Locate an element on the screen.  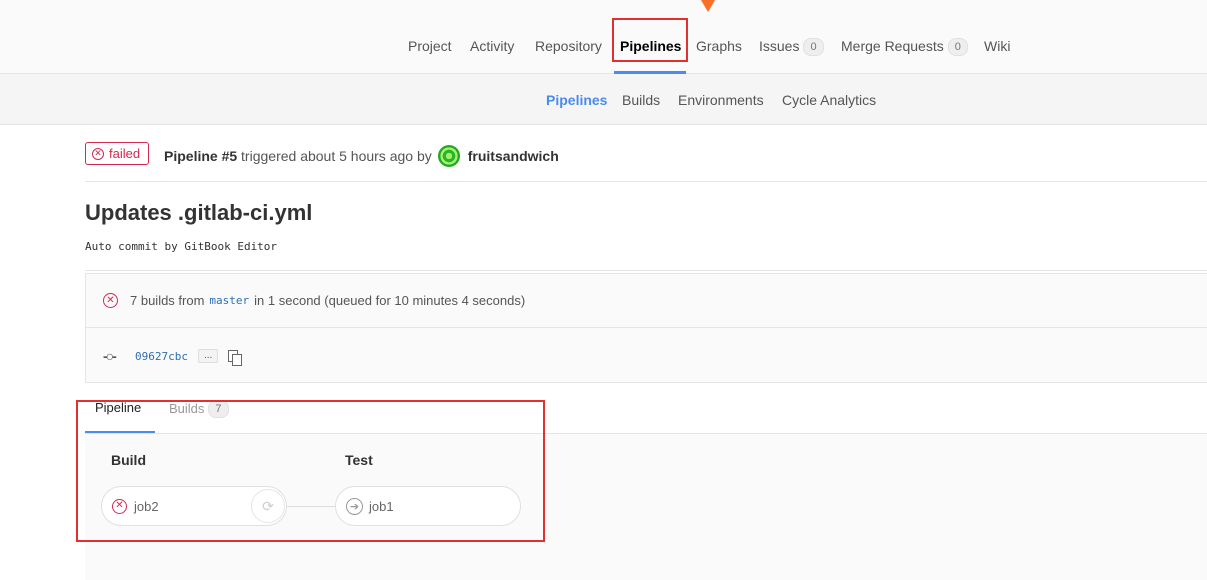
gitlab-logo-icon is located at coordinates (708, 6).